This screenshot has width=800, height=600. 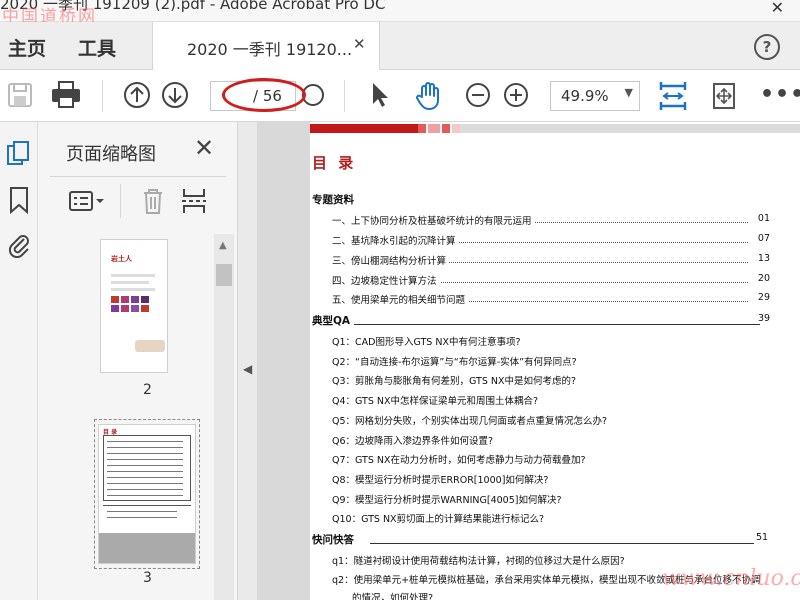 I want to click on document-tab: 2020 一季刊 19120... ✕, so click(x=266, y=46).